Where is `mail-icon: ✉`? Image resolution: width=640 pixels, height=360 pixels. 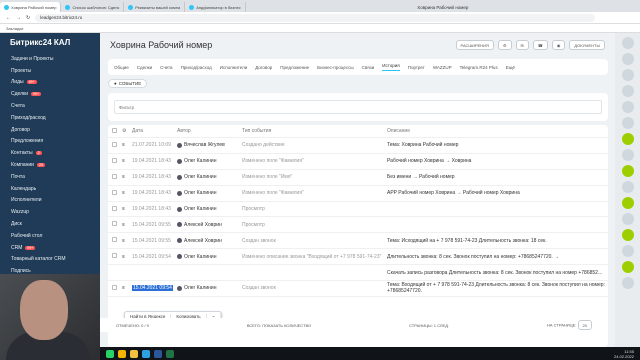
mail-icon: ✉ is located at coordinates (522, 45).